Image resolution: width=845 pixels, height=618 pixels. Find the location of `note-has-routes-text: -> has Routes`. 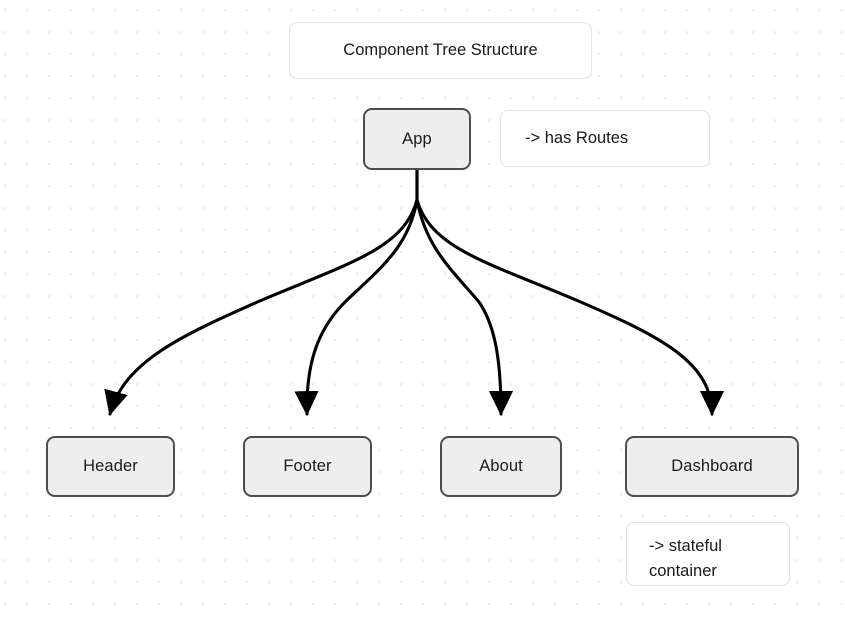

note-has-routes-text: -> has Routes is located at coordinates (577, 138).